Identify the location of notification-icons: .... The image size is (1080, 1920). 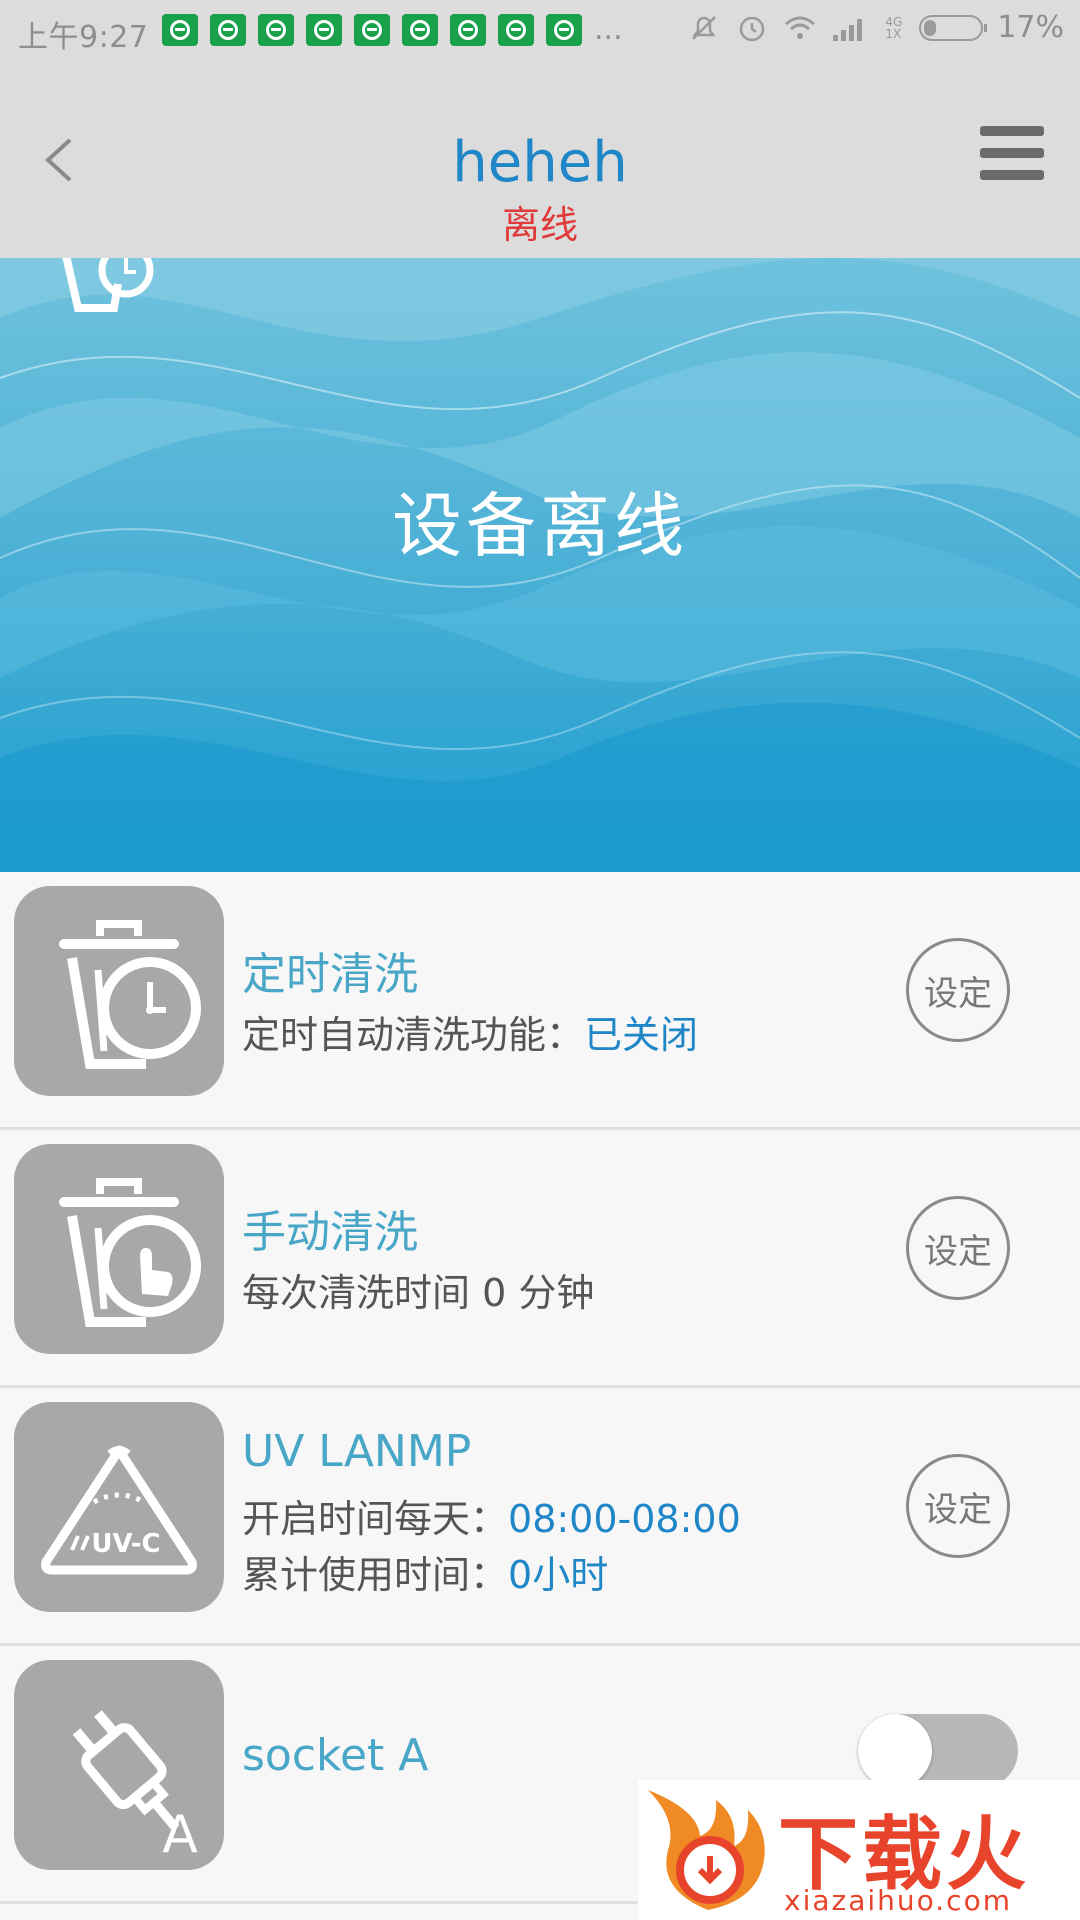
(392, 30).